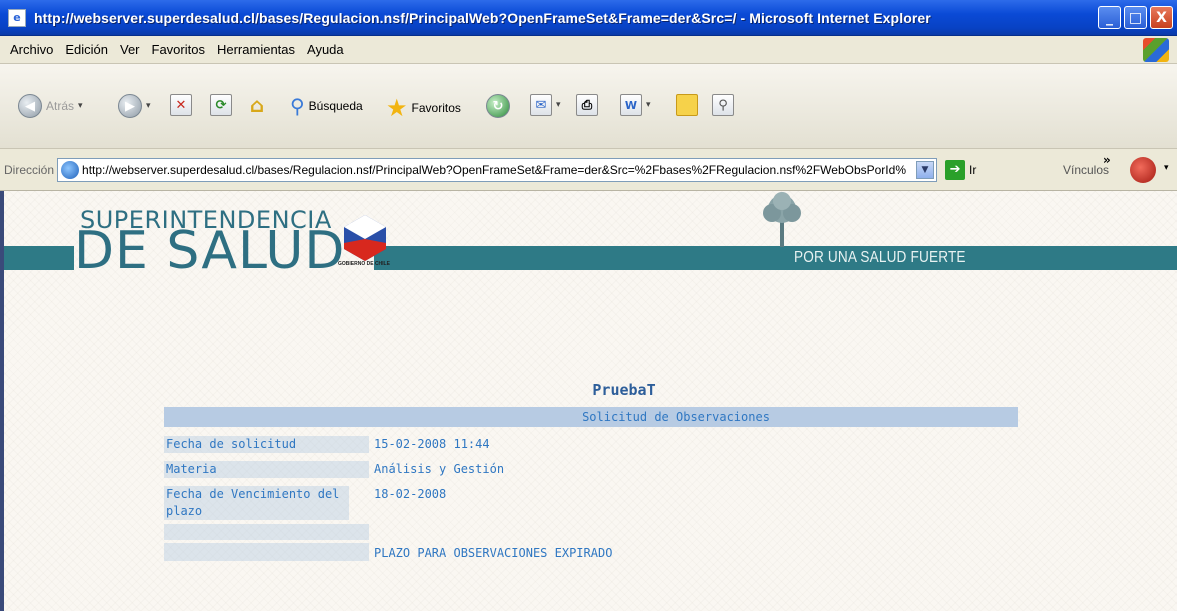  What do you see at coordinates (266, 444) in the screenshot?
I see `field-label-fecha-solicitud: Fecha de solicitud` at bounding box center [266, 444].